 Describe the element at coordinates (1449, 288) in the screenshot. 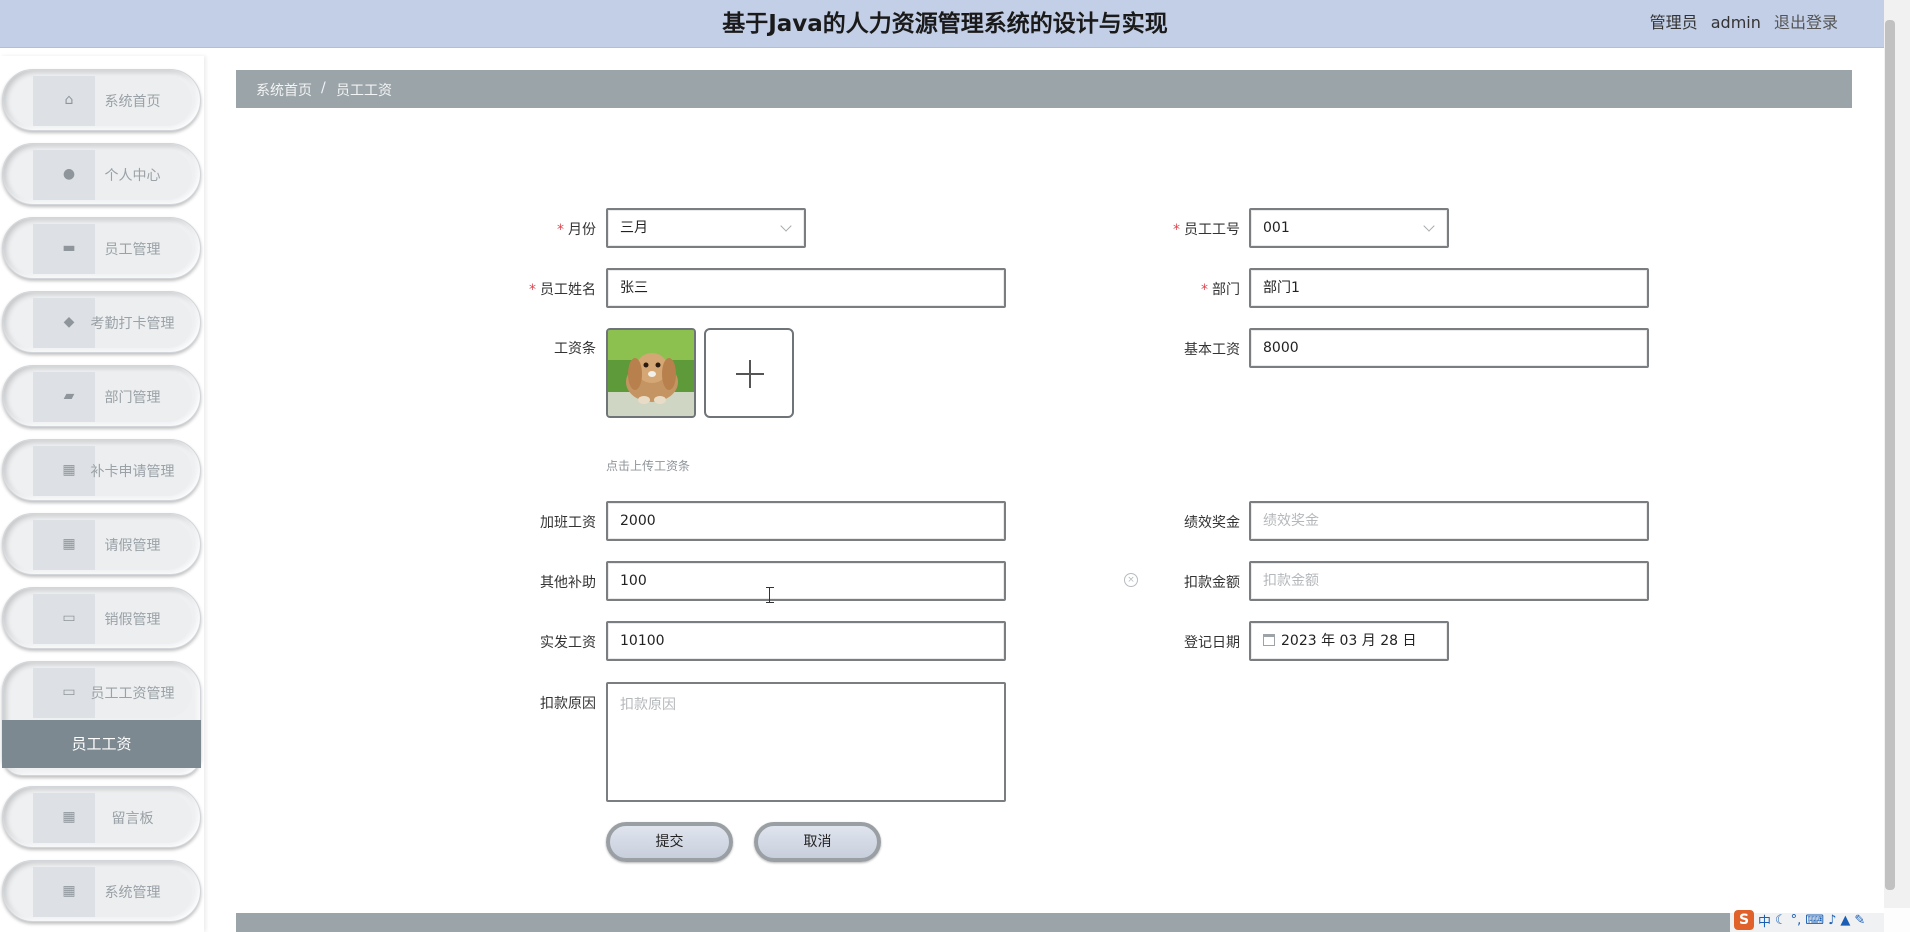

I see `dept-input: 部门1` at that location.